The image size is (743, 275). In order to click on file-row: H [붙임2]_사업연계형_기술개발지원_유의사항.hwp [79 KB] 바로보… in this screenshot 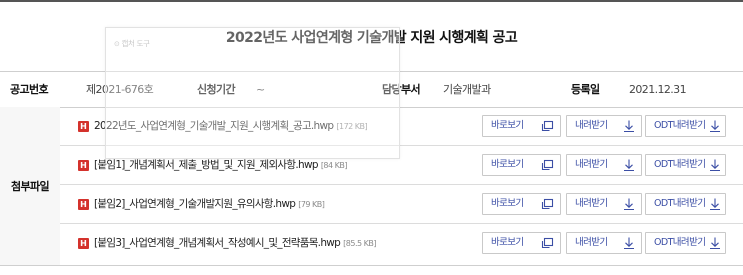, I will do `click(401, 204)`.